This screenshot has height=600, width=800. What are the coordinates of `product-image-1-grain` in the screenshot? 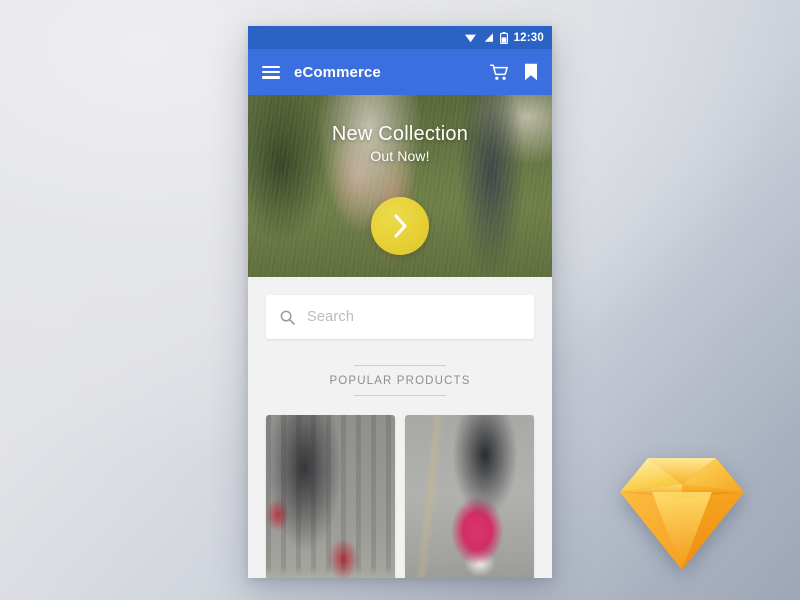 It's located at (330, 496).